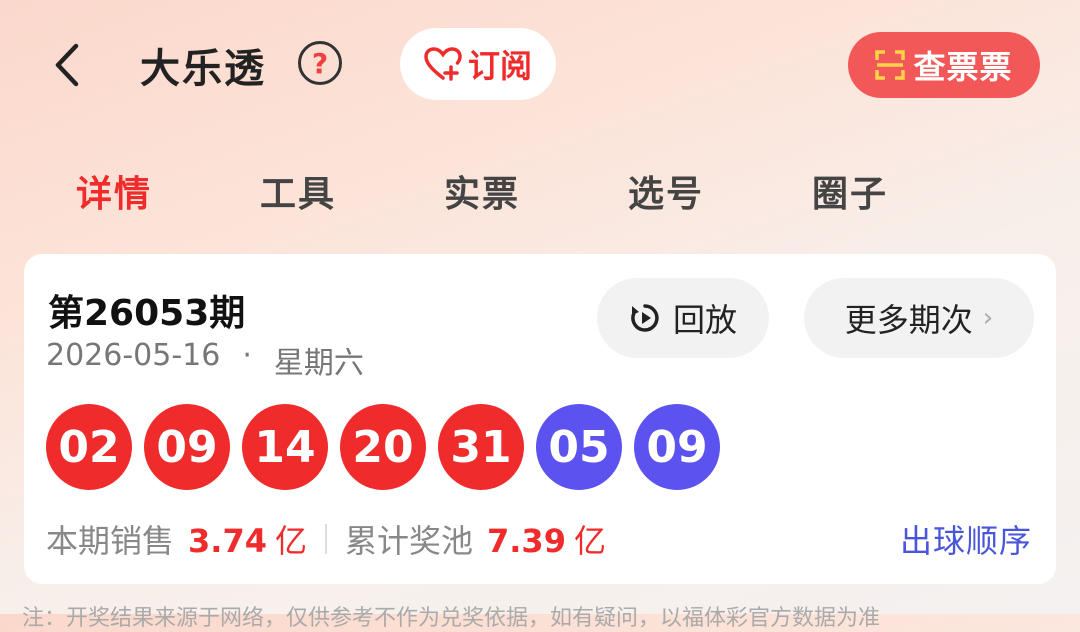 The width and height of the screenshot is (1080, 632). What do you see at coordinates (850, 191) in the screenshot?
I see `tab-circle: 圈子` at bounding box center [850, 191].